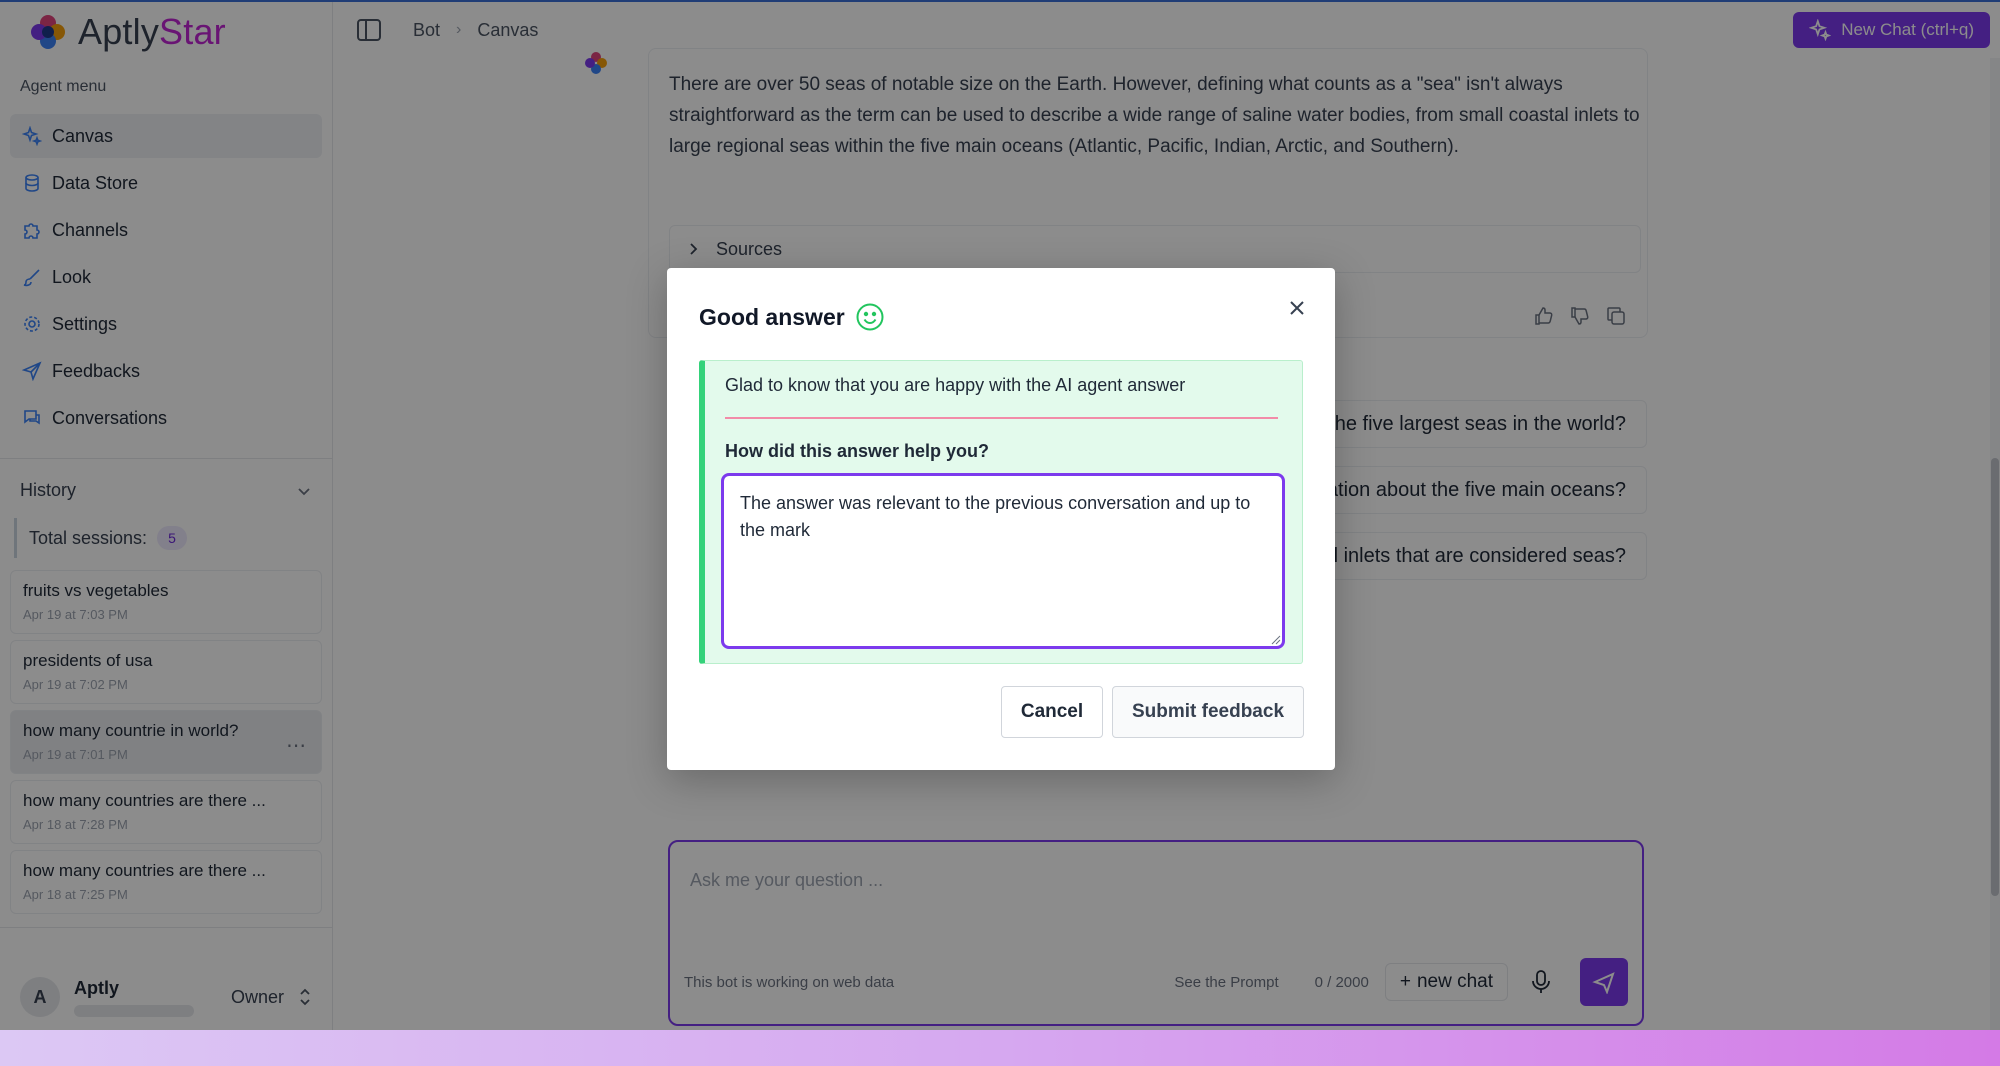  What do you see at coordinates (870, 317) in the screenshot?
I see `smiley-icon` at bounding box center [870, 317].